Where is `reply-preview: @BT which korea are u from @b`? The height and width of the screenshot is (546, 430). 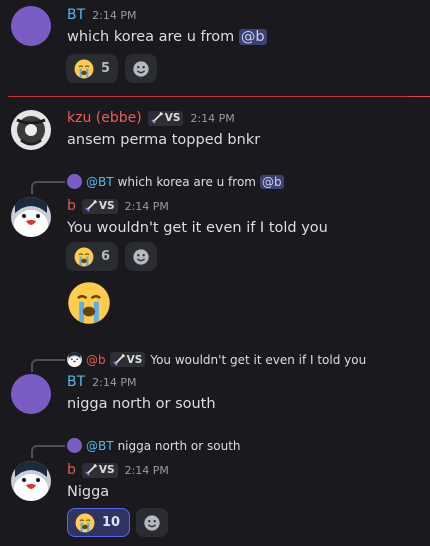
reply-preview: @BT which korea are u from @b is located at coordinates (175, 181).